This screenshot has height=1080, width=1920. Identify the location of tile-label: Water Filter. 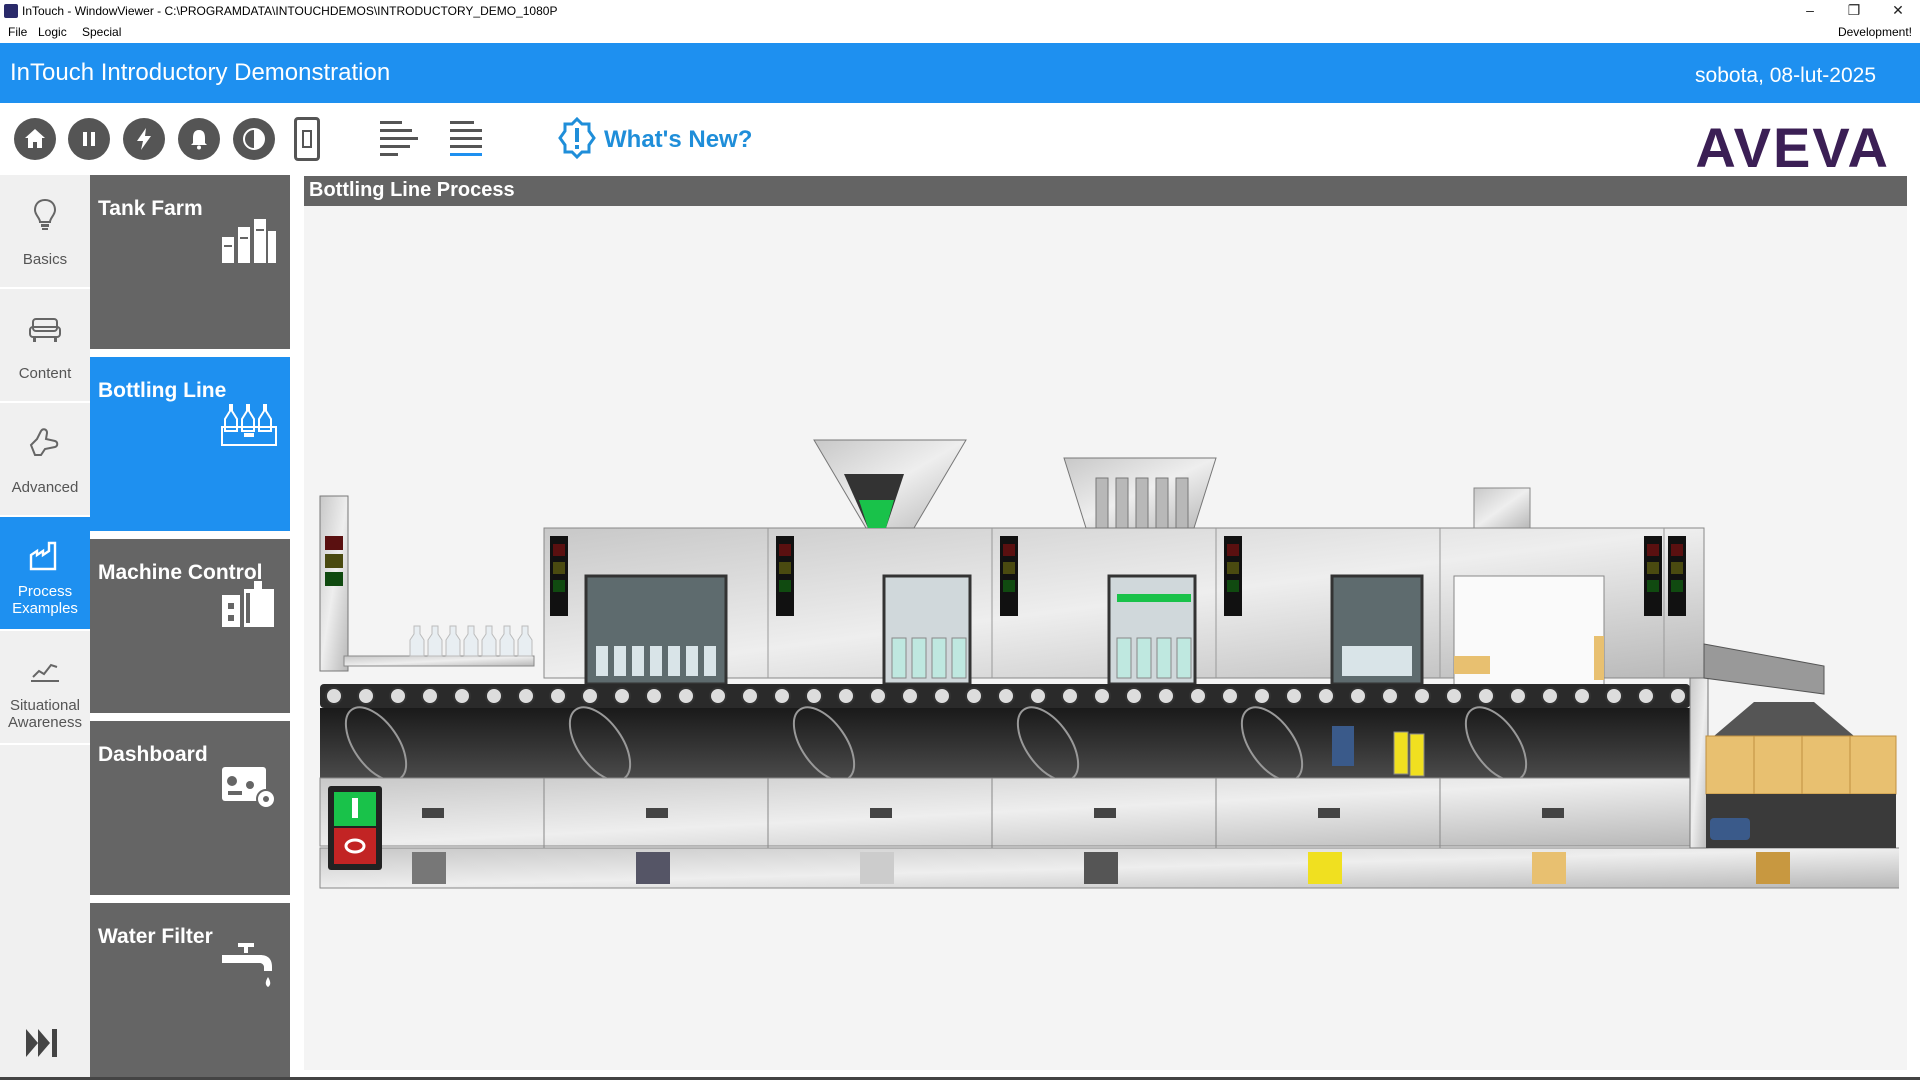
(155, 936).